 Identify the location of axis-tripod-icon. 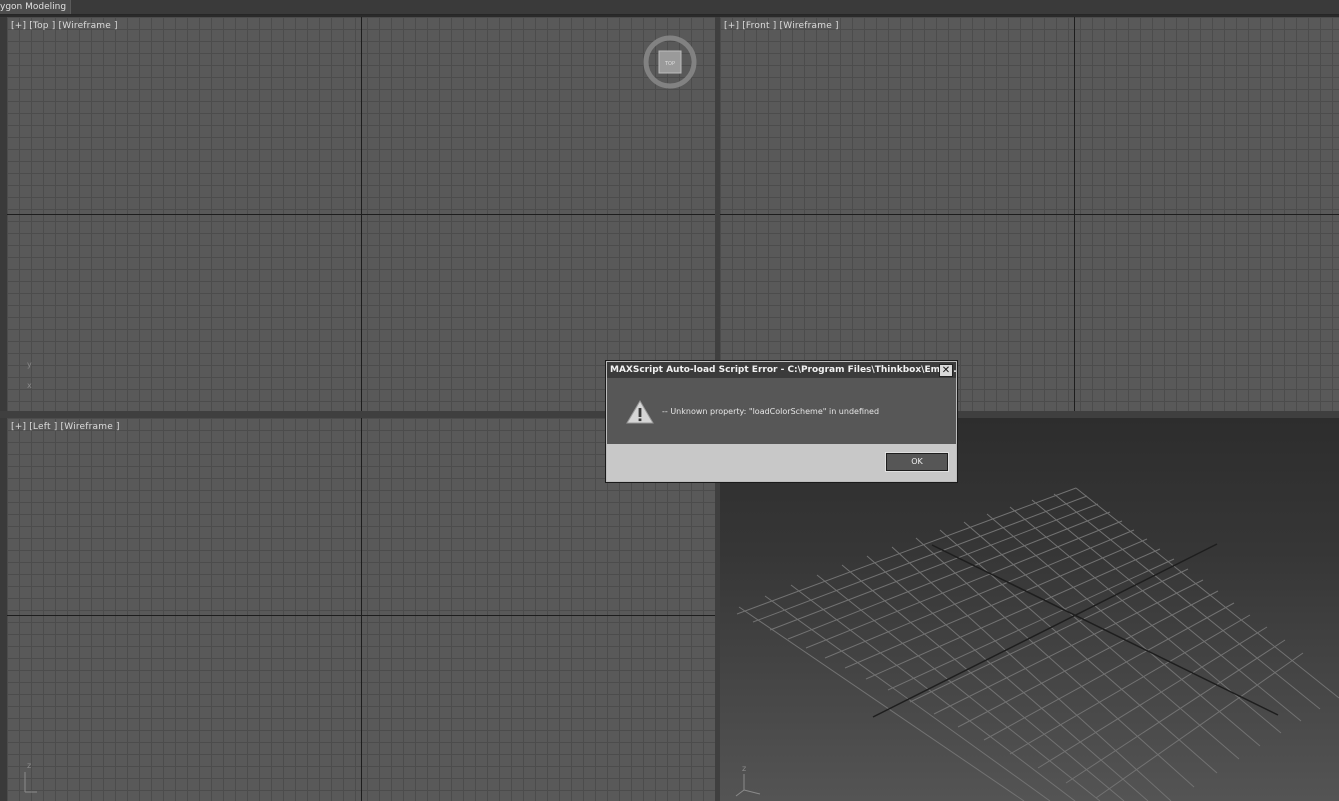
(30, 782).